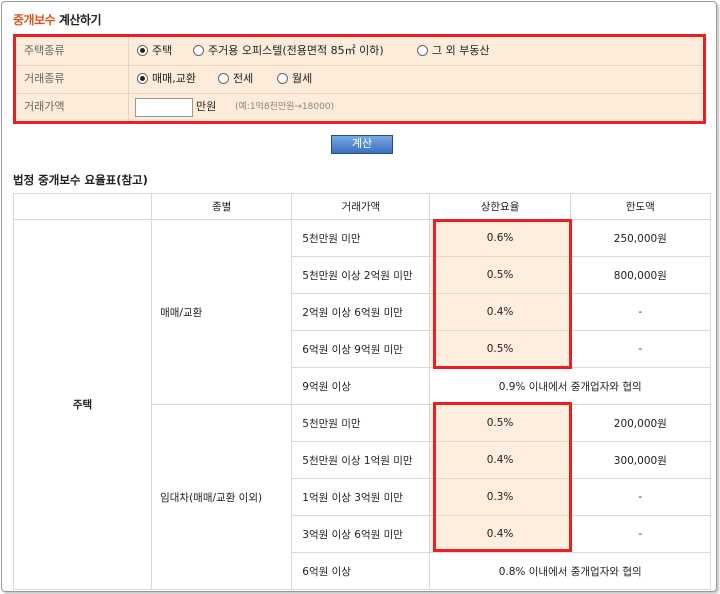  Describe the element at coordinates (415, 79) in the screenshot. I see `deal-type-options: 매매,교환 전세 월세` at that location.